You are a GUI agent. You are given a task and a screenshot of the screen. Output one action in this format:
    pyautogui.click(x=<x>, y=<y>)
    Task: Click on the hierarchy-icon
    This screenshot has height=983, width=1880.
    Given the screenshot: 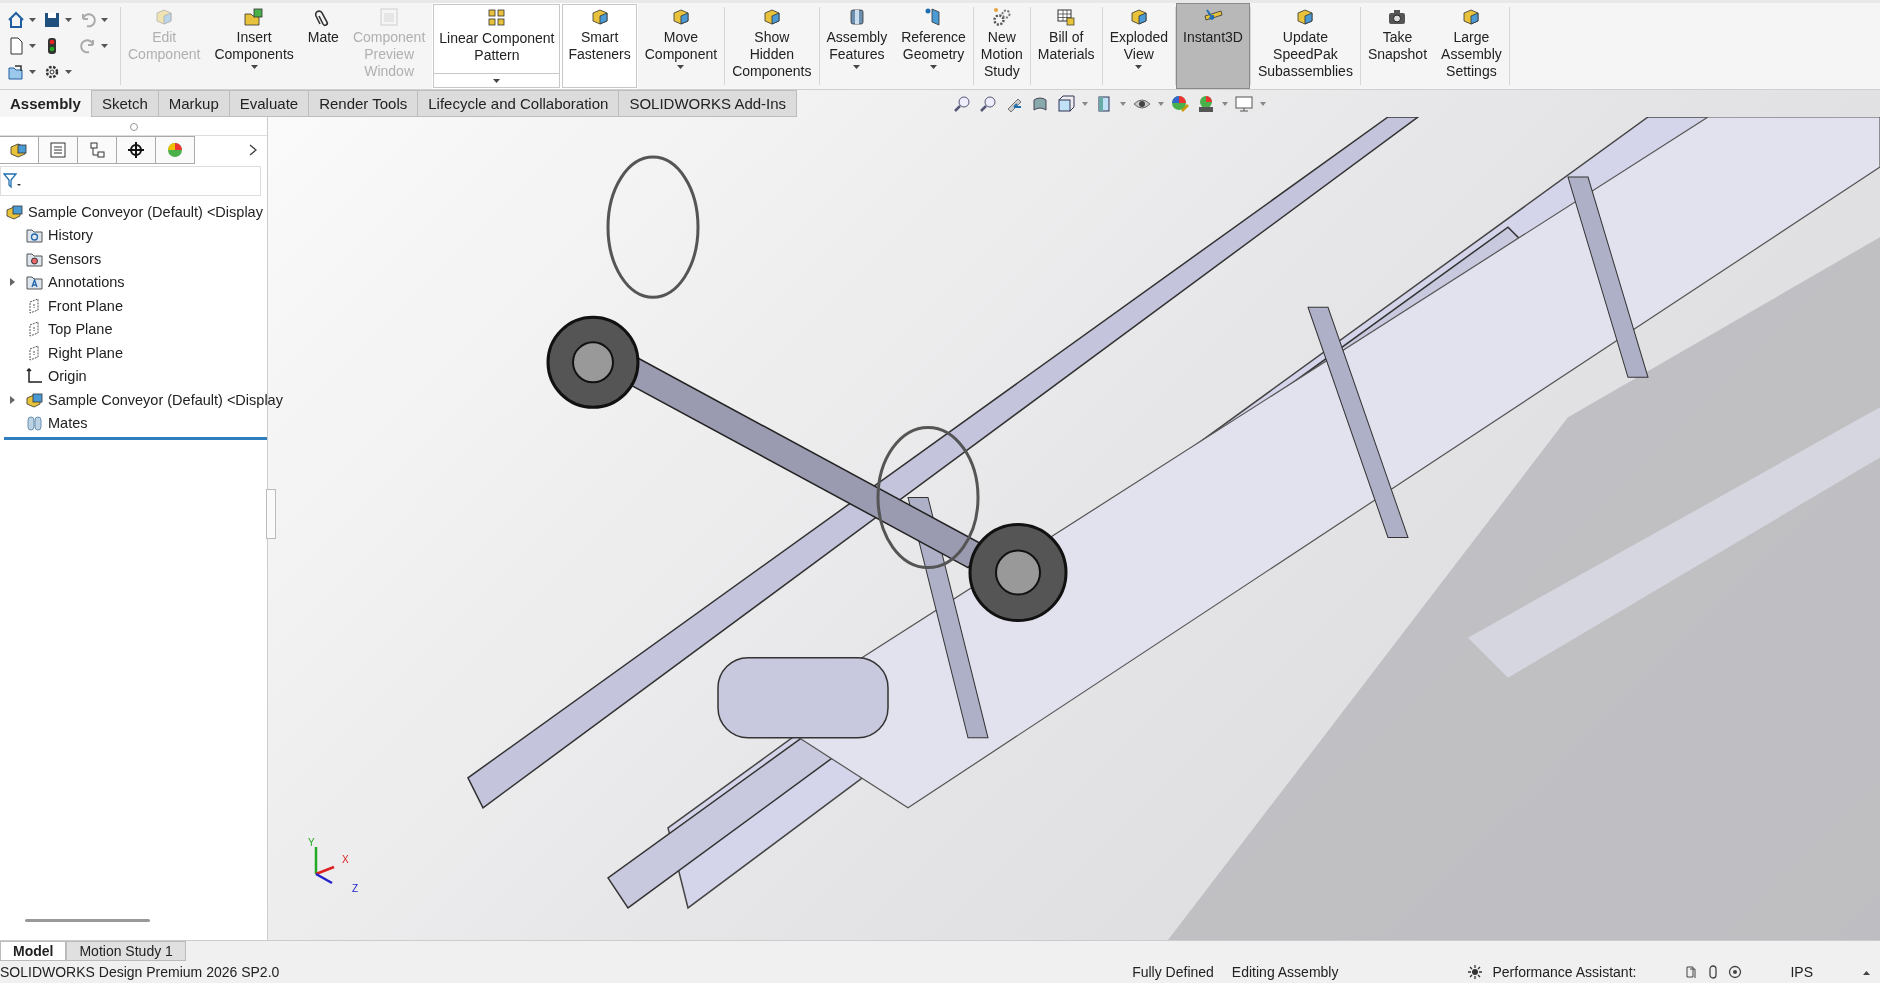 What is the action you would take?
    pyautogui.click(x=97, y=150)
    